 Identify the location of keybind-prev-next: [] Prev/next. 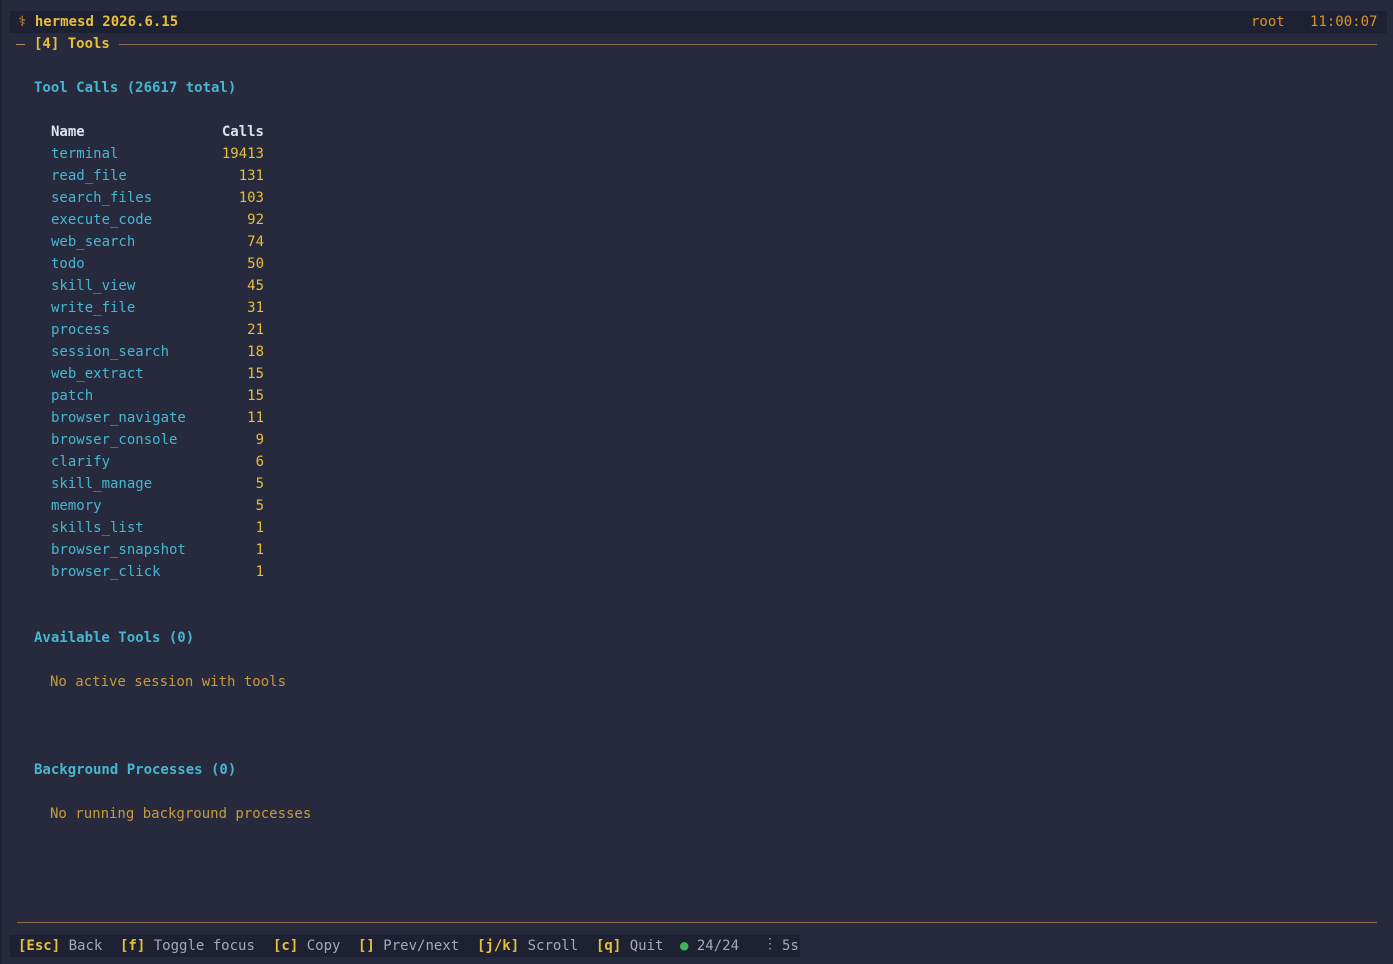
(408, 946).